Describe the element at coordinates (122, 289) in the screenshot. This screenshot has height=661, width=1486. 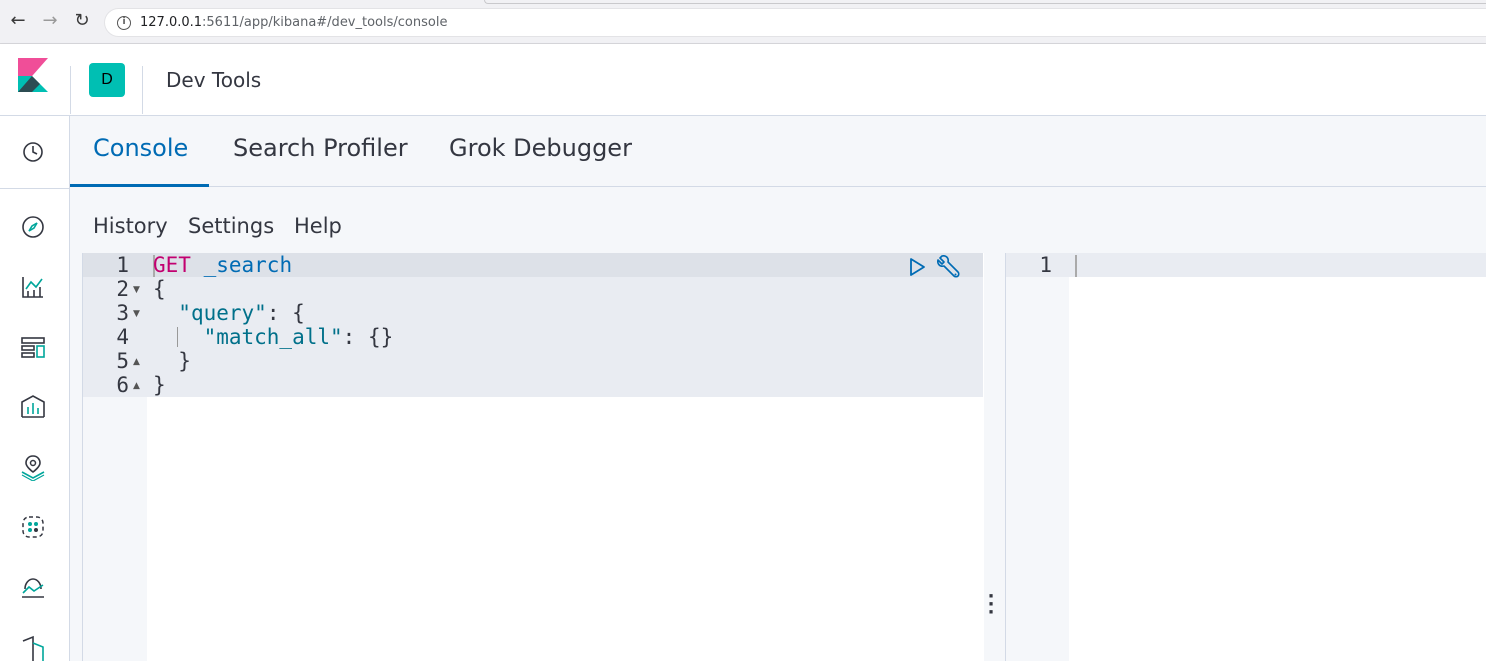
I see `line-number: 2` at that location.